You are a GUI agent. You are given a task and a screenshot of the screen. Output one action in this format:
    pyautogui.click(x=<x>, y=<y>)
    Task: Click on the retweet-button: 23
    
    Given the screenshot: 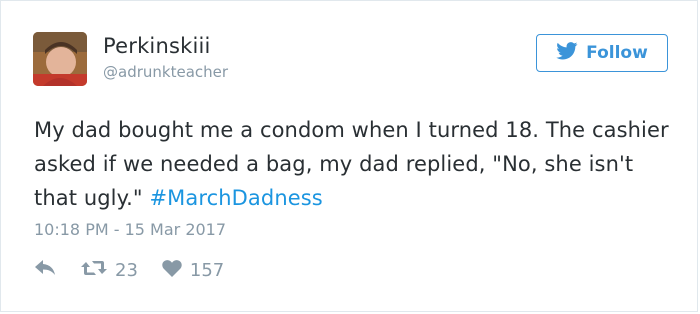 What is the action you would take?
    pyautogui.click(x=109, y=270)
    